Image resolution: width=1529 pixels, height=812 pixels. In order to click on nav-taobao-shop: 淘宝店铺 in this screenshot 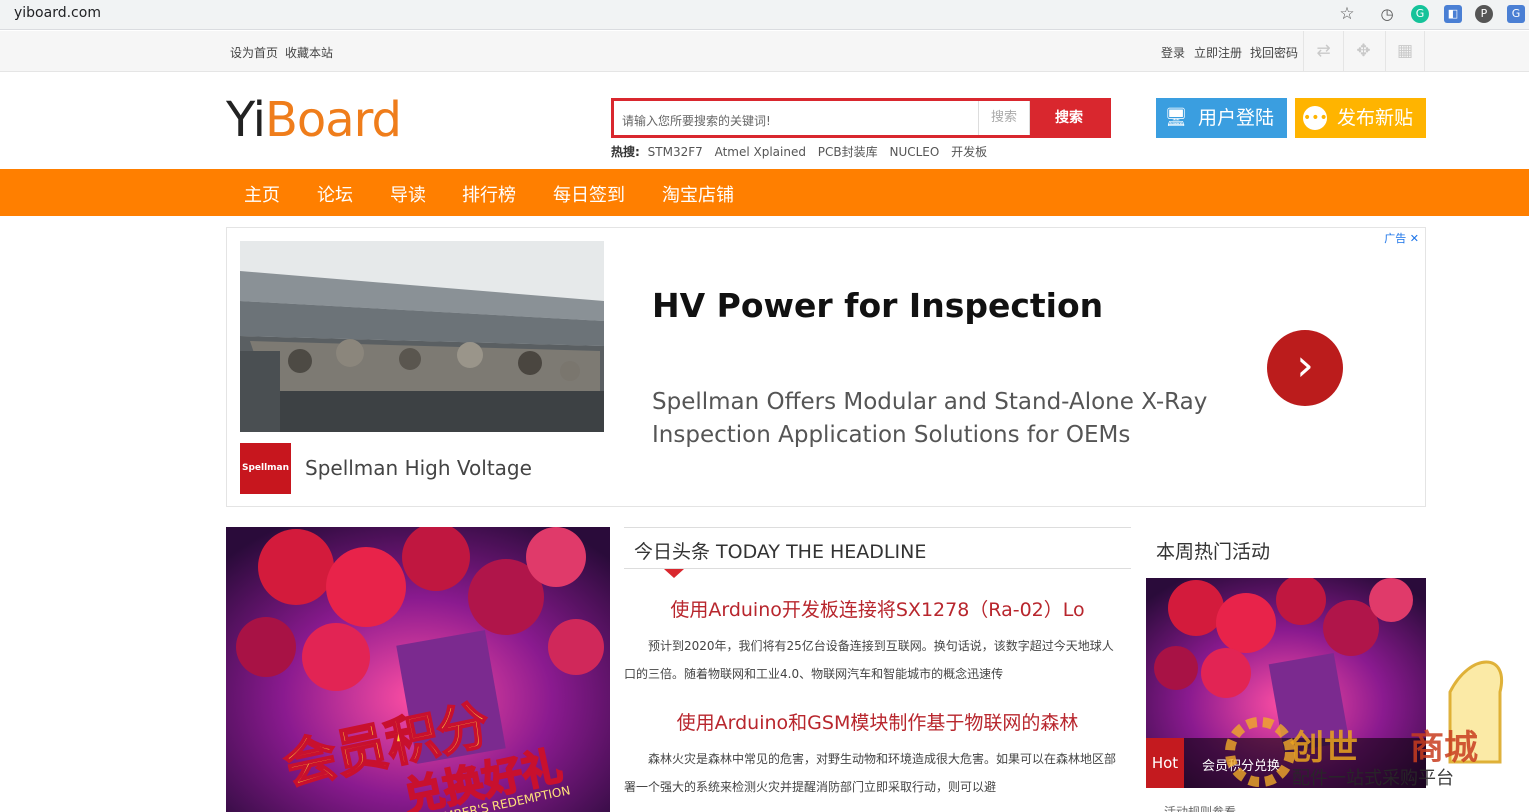, I will do `click(698, 194)`.